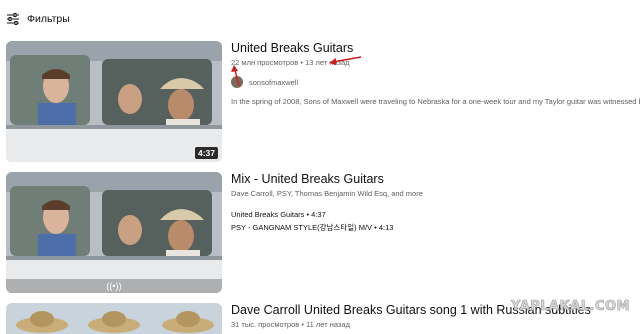 This screenshot has width=640, height=334. Describe the element at coordinates (235, 76) in the screenshot. I see `annotation-arrow-up` at that location.